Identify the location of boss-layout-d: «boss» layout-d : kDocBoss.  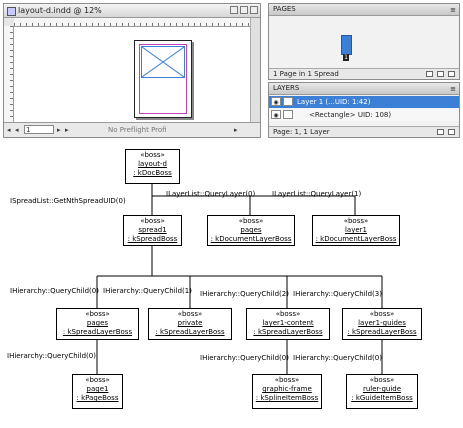
(152, 166).